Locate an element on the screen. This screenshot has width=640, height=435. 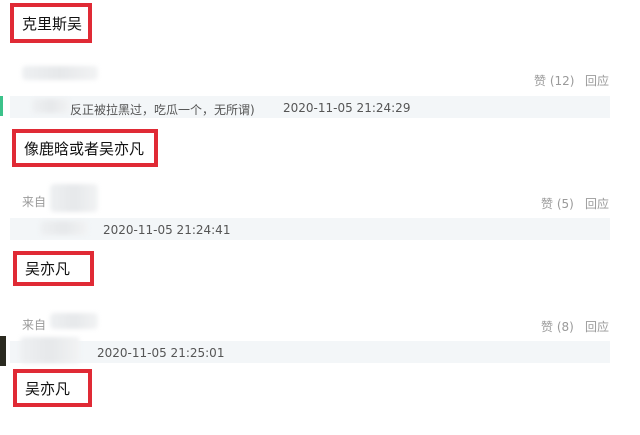
highlight-box-4: 吴亦凡 is located at coordinates (52, 388).